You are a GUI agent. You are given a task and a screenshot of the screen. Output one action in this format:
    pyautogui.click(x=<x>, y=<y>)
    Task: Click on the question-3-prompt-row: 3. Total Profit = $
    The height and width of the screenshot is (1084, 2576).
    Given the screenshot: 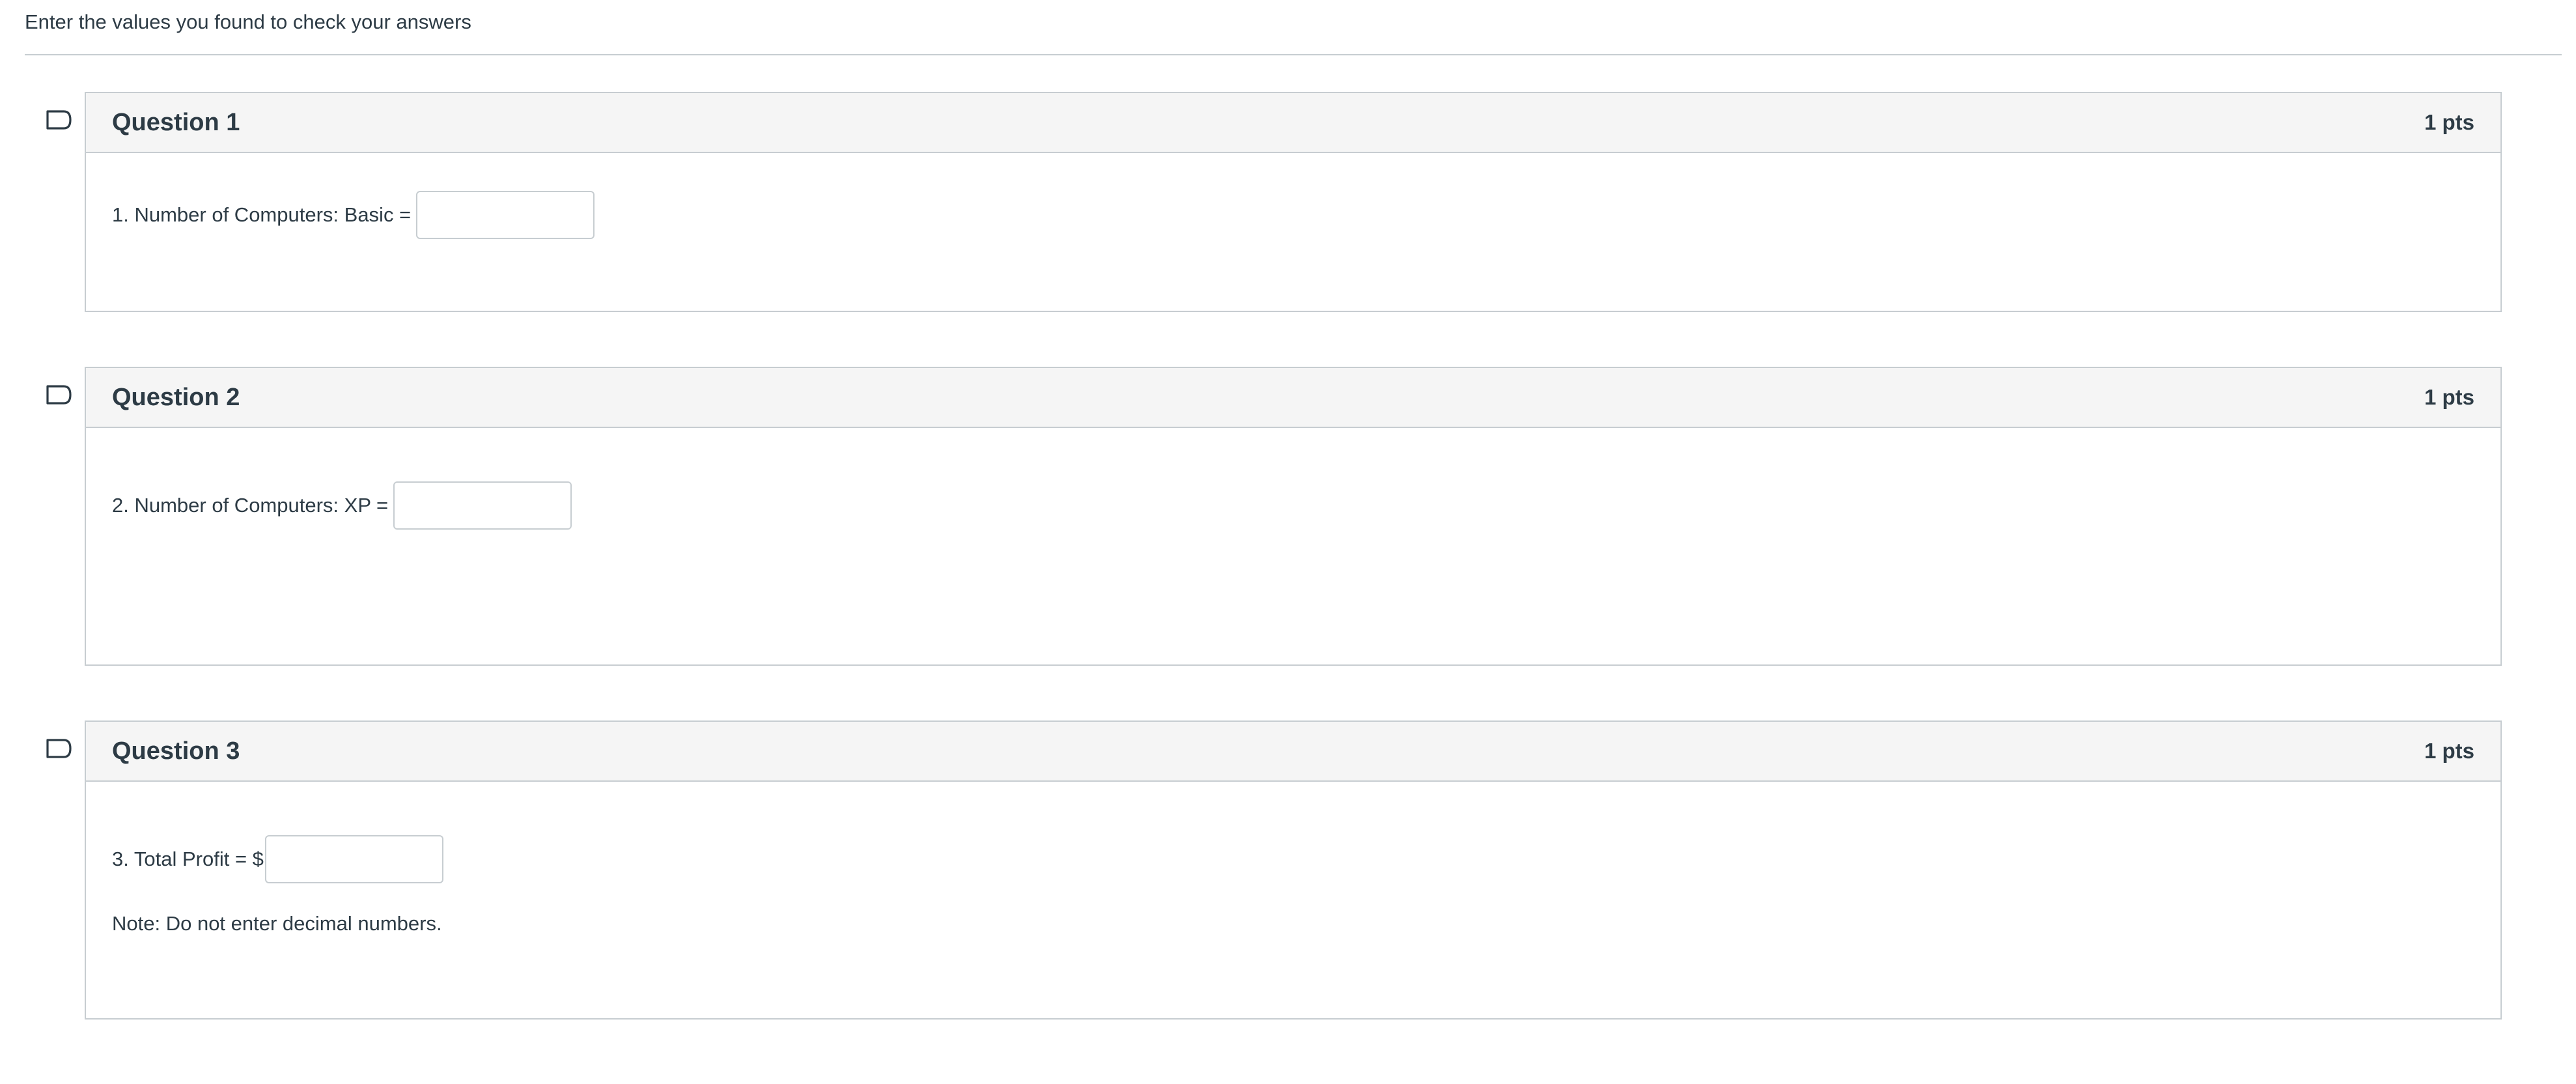 What is the action you would take?
    pyautogui.click(x=278, y=859)
    